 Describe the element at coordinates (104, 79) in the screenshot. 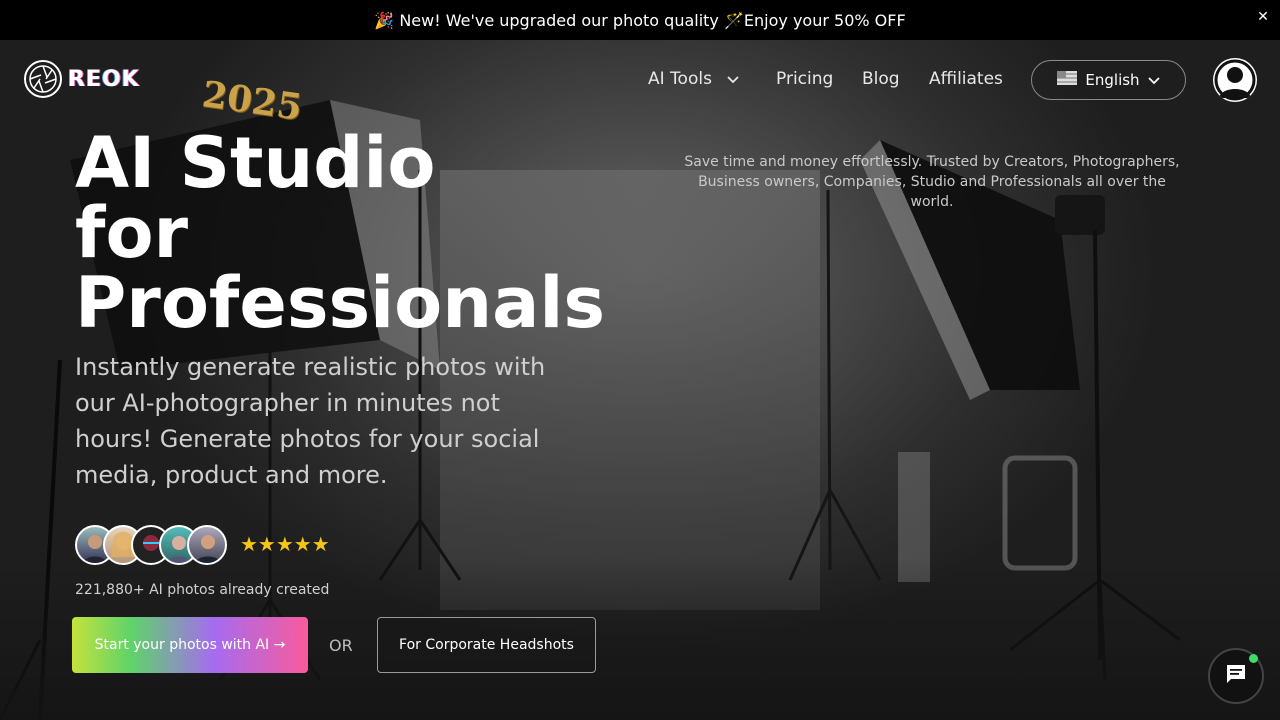

I see `logo-text: REOK` at that location.